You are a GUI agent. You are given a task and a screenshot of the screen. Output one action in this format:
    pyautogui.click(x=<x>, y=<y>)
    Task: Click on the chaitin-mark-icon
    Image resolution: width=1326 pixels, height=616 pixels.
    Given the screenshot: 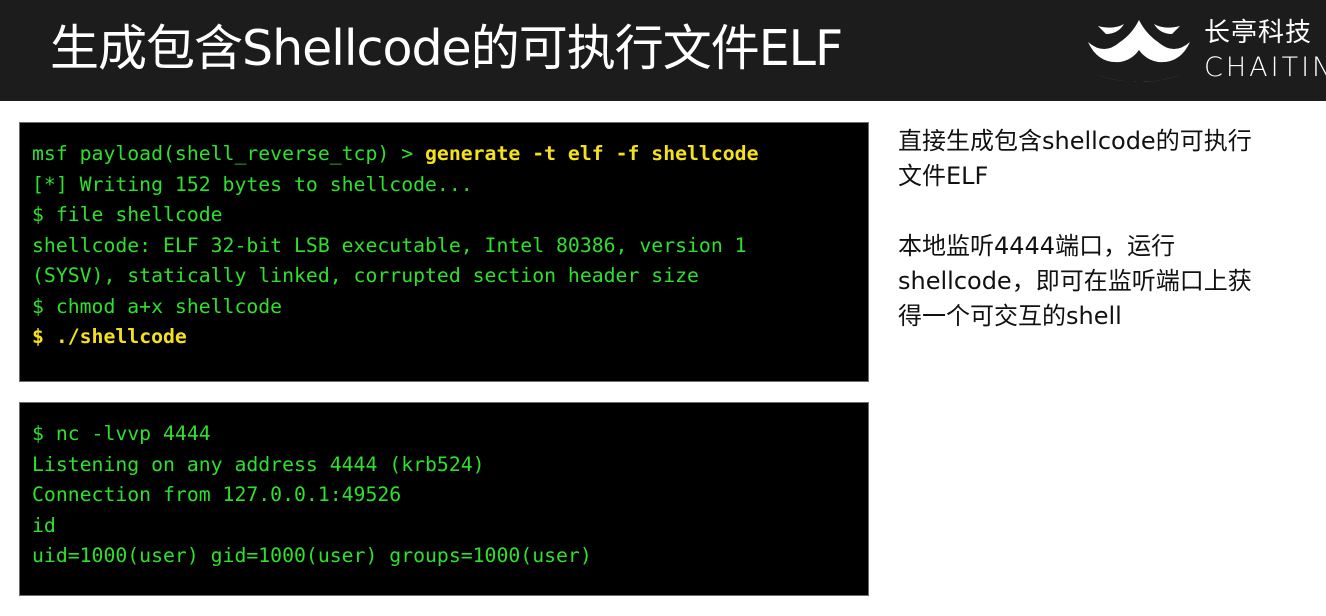 What is the action you would take?
    pyautogui.click(x=1139, y=51)
    